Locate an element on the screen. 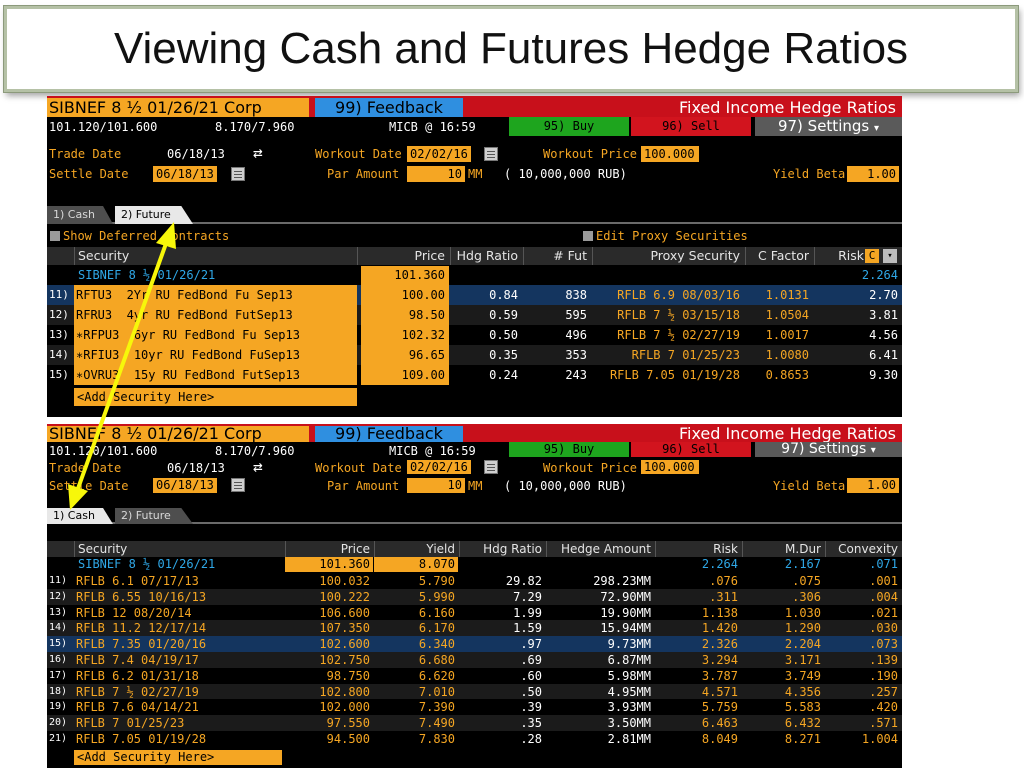 The width and height of the screenshot is (1024, 768). cash-security: RFLB 7 01/25/23 is located at coordinates (130, 723).